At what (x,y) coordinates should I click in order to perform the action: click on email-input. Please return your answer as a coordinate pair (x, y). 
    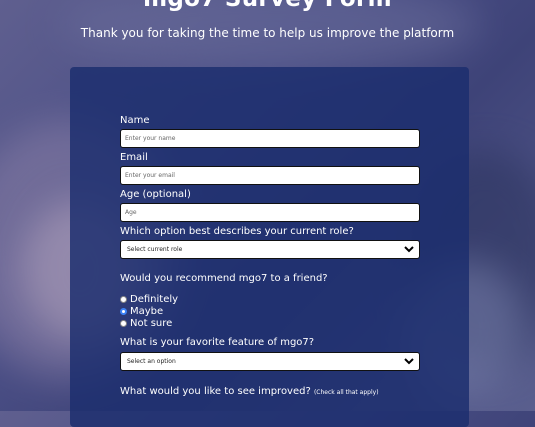
    Looking at the image, I should click on (270, 175).